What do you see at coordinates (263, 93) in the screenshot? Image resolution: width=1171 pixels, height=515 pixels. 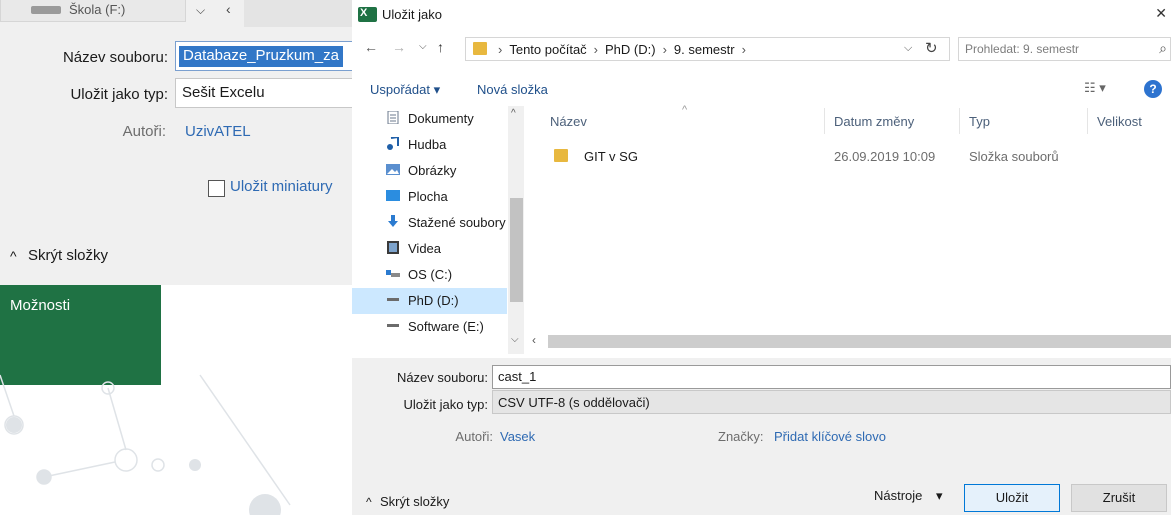 I see `background-save-type-select: Sešit Excelu` at bounding box center [263, 93].